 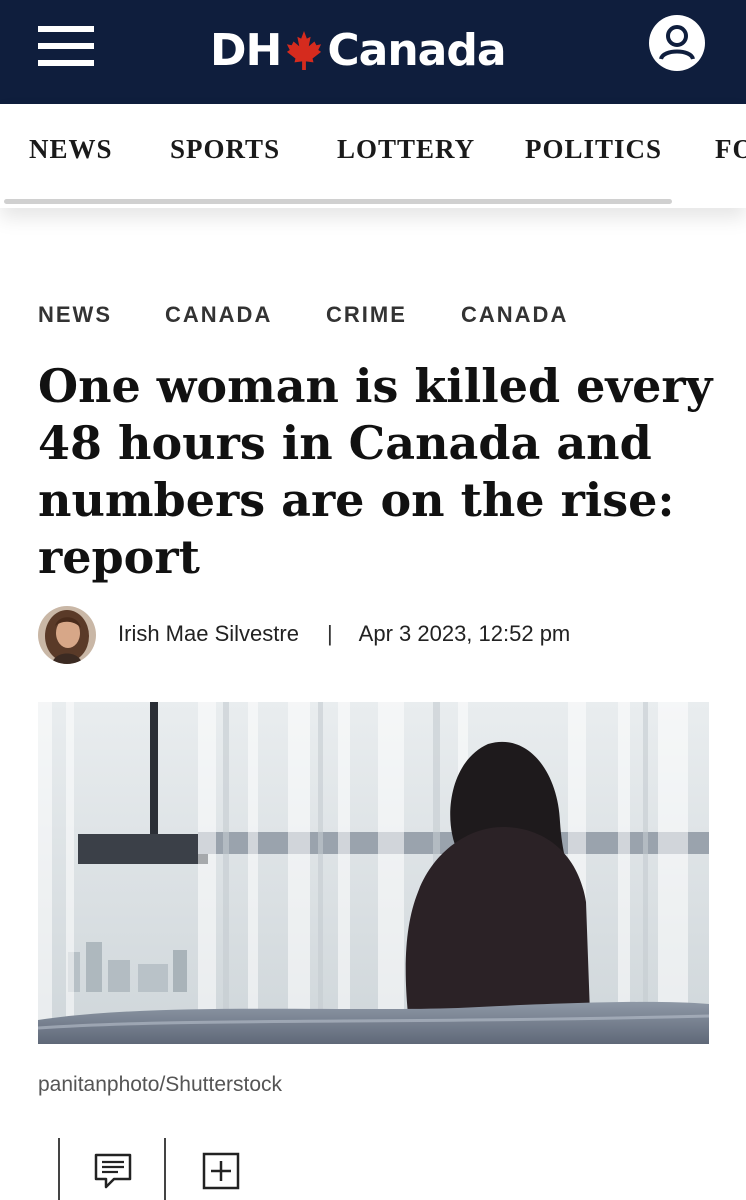 I want to click on photo-credit: panitanphoto/Shutterstock, so click(x=160, y=1084).